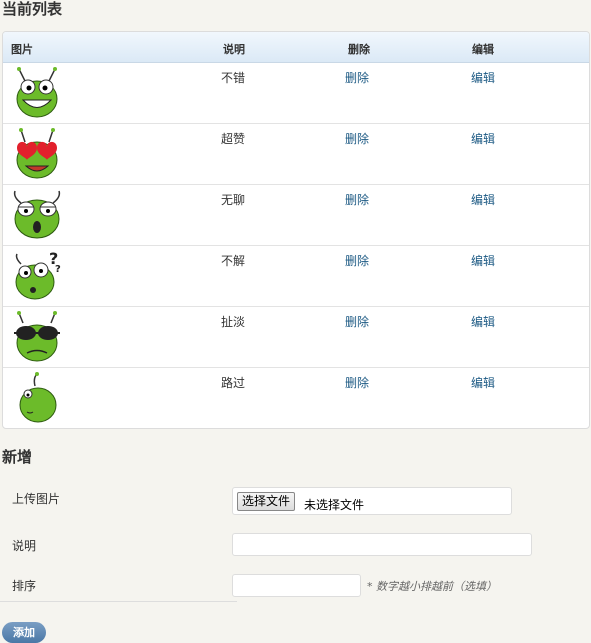 The height and width of the screenshot is (643, 591). What do you see at coordinates (17, 457) in the screenshot?
I see `new-title: 新增` at bounding box center [17, 457].